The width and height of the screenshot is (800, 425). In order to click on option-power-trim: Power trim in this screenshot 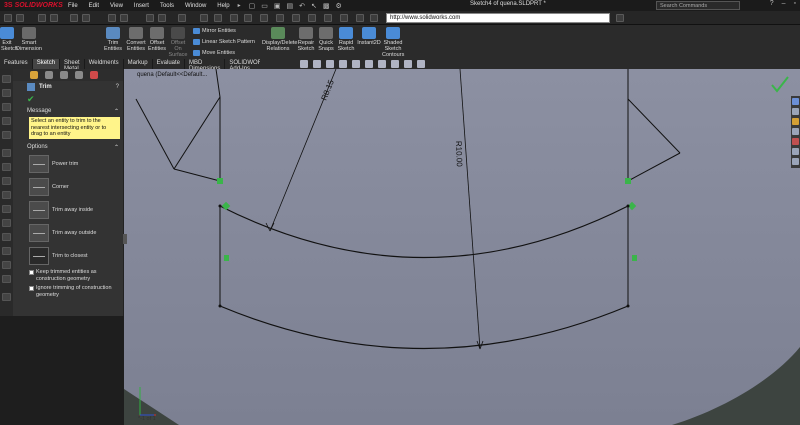, I will do `click(76, 164)`.